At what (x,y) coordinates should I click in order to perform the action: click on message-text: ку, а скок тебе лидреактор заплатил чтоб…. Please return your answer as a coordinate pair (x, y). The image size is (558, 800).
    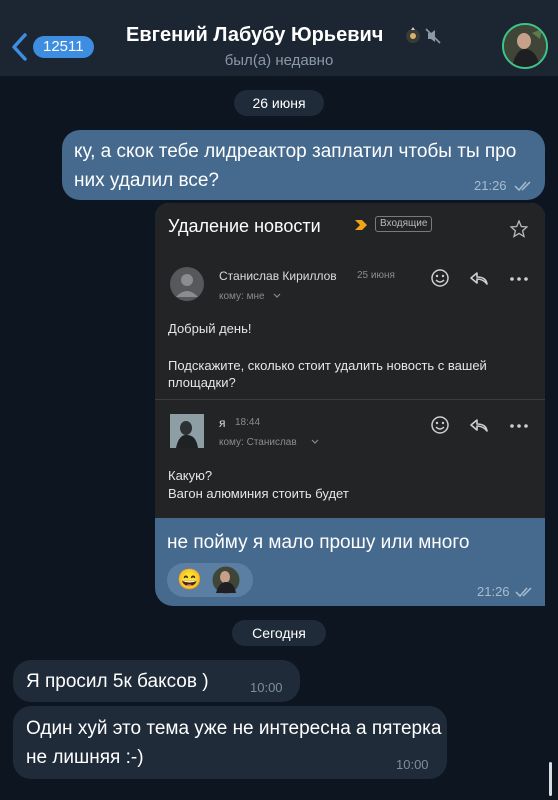
    Looking at the image, I should click on (295, 166).